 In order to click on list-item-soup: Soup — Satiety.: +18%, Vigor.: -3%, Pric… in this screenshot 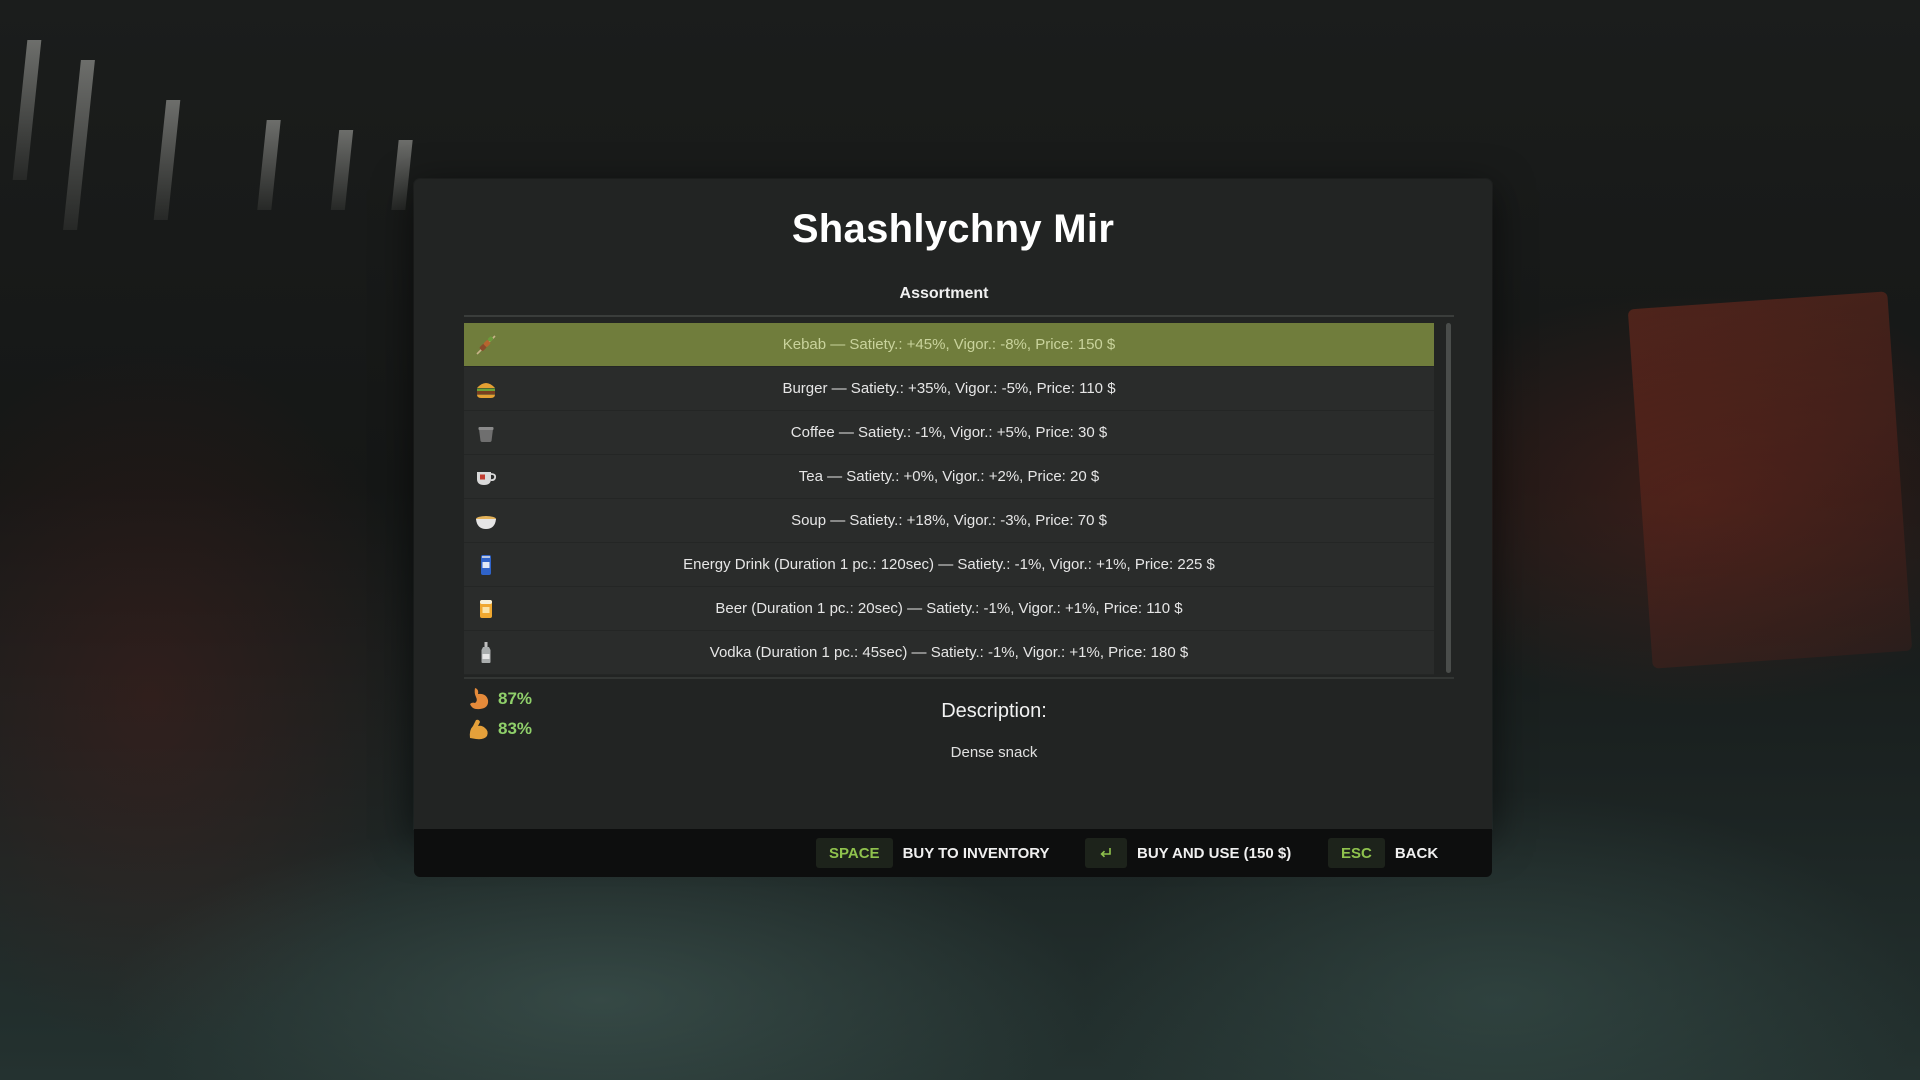, I will do `click(949, 521)`.